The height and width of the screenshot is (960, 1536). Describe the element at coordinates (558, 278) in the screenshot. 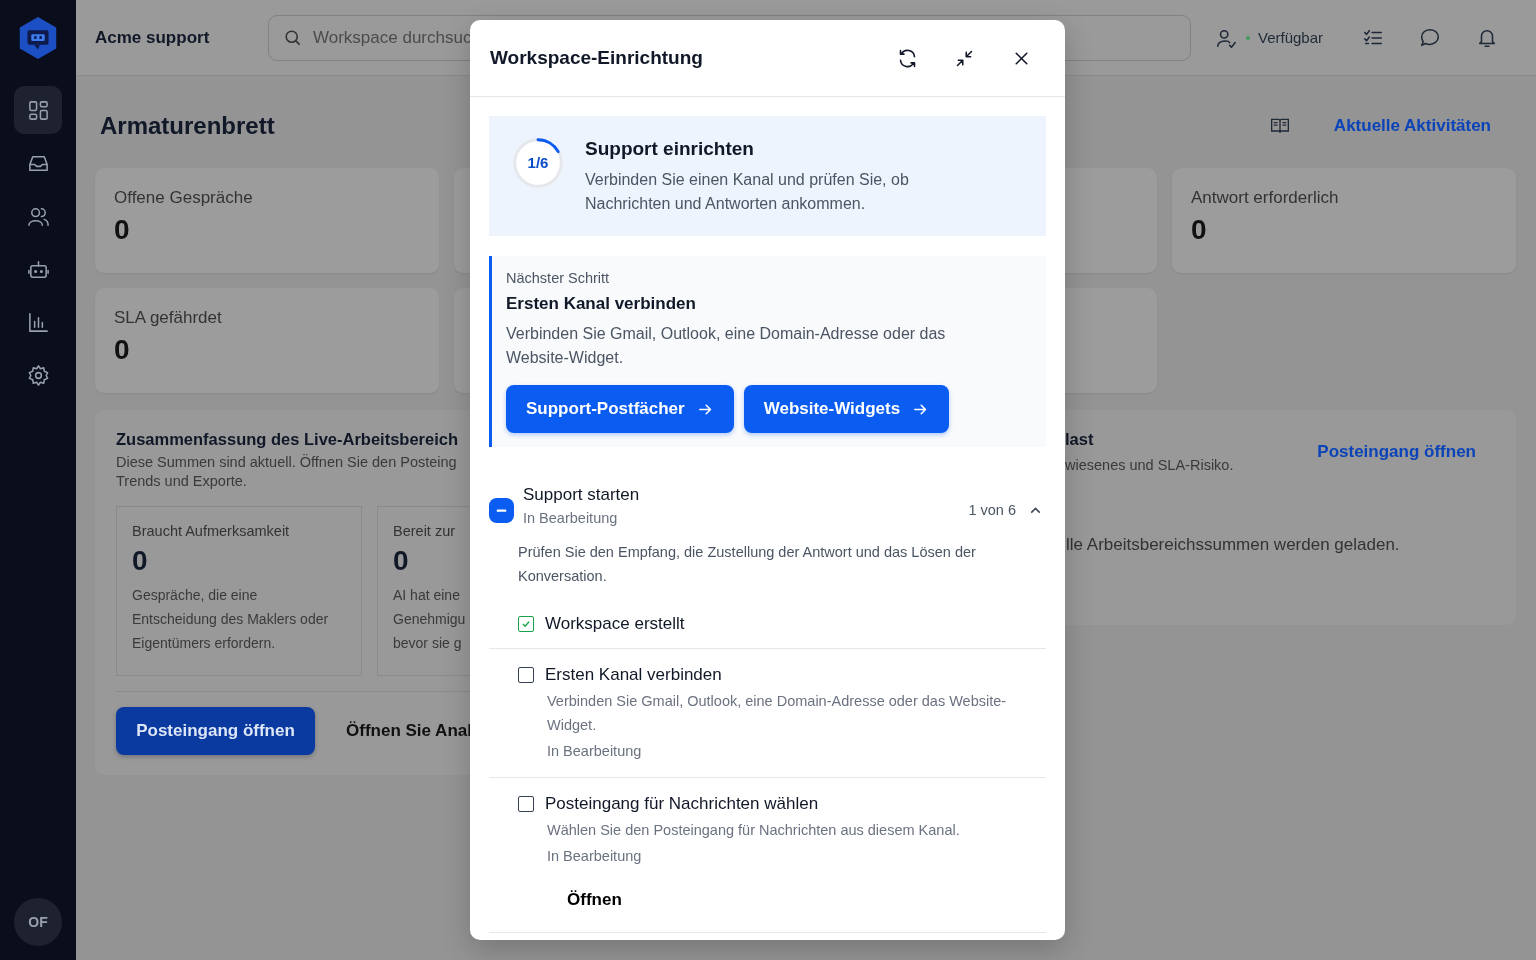

I see `next-step-label: Nächster Schritt` at that location.